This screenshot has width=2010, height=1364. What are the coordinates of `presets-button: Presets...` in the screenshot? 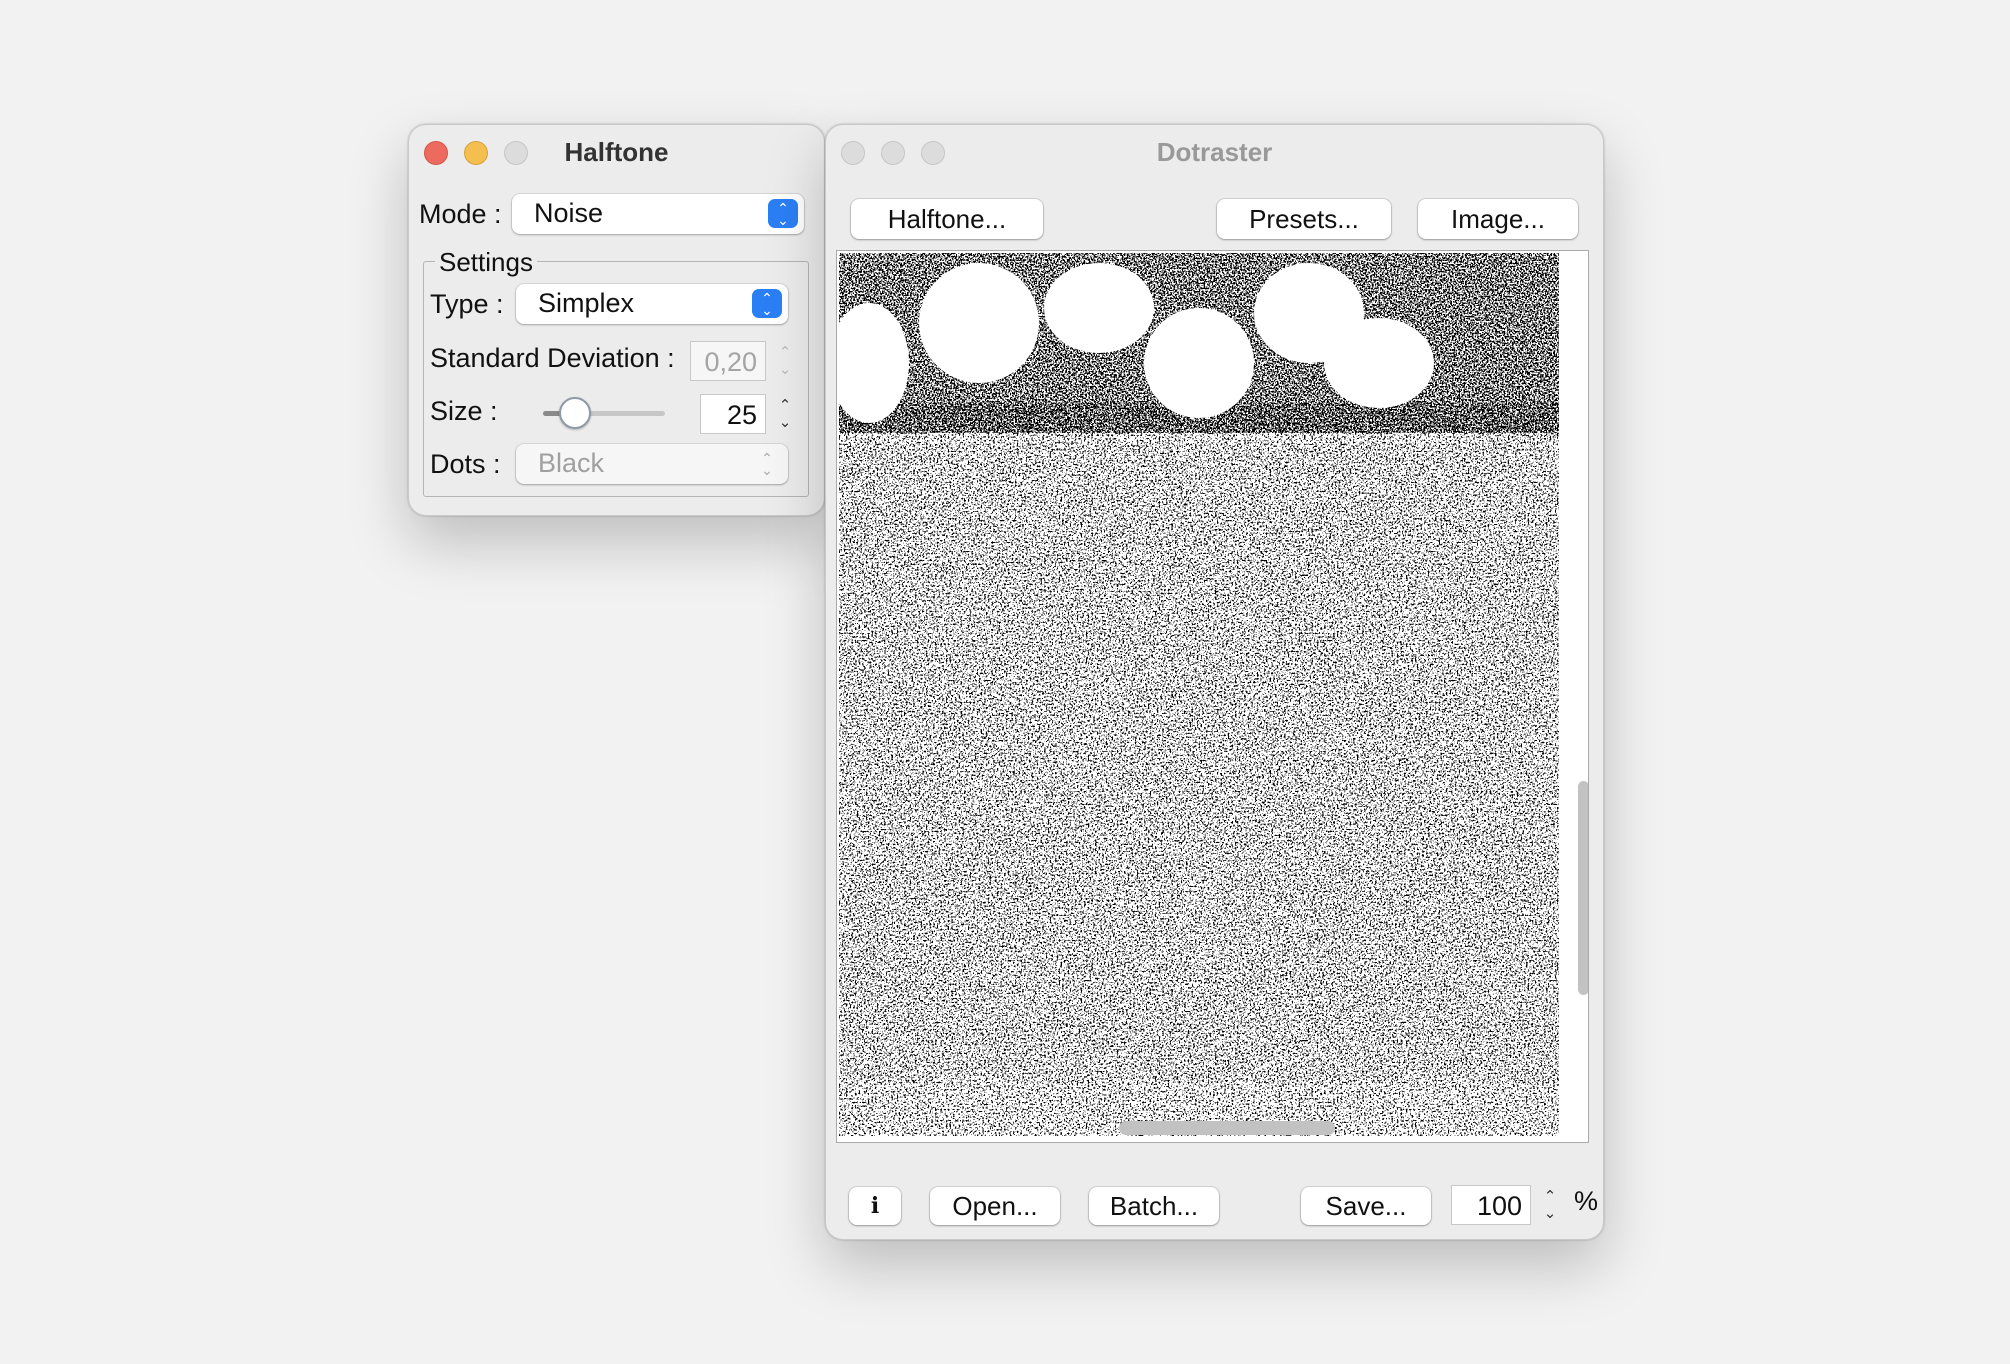 It's located at (1304, 219).